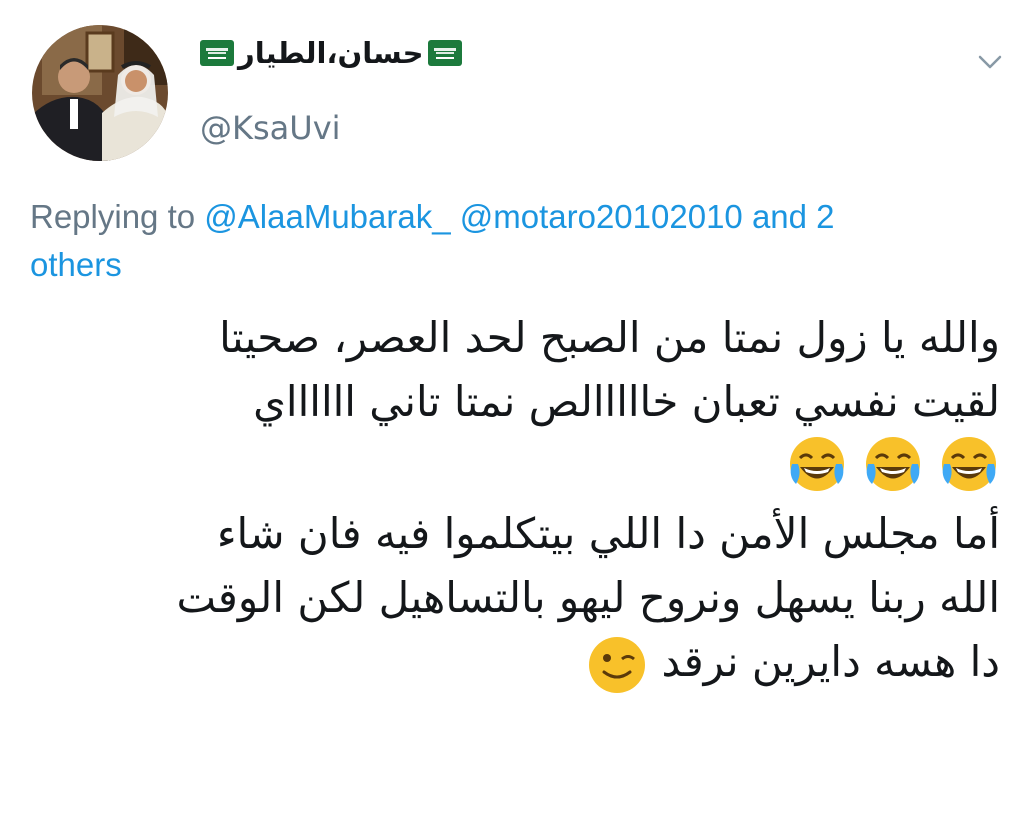 The width and height of the screenshot is (1024, 827). Describe the element at coordinates (830, 661) in the screenshot. I see `tweet-line-text: دا هسه دايرين نرقد` at that location.